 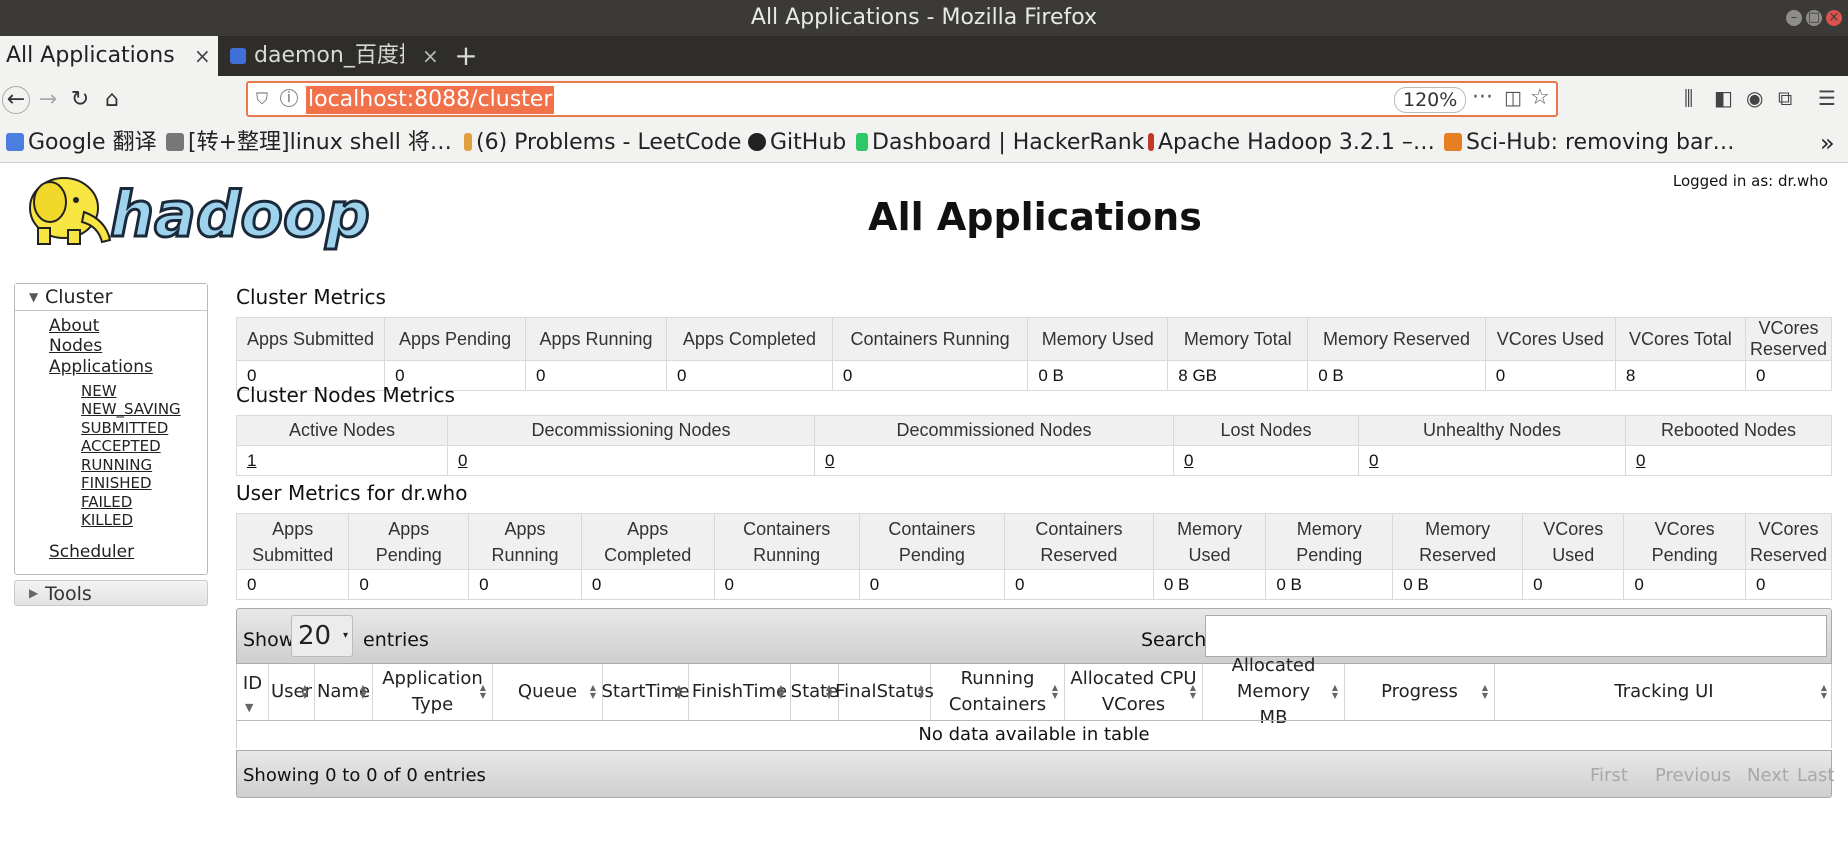 I want to click on active-nodes-link: 1, so click(x=251, y=460).